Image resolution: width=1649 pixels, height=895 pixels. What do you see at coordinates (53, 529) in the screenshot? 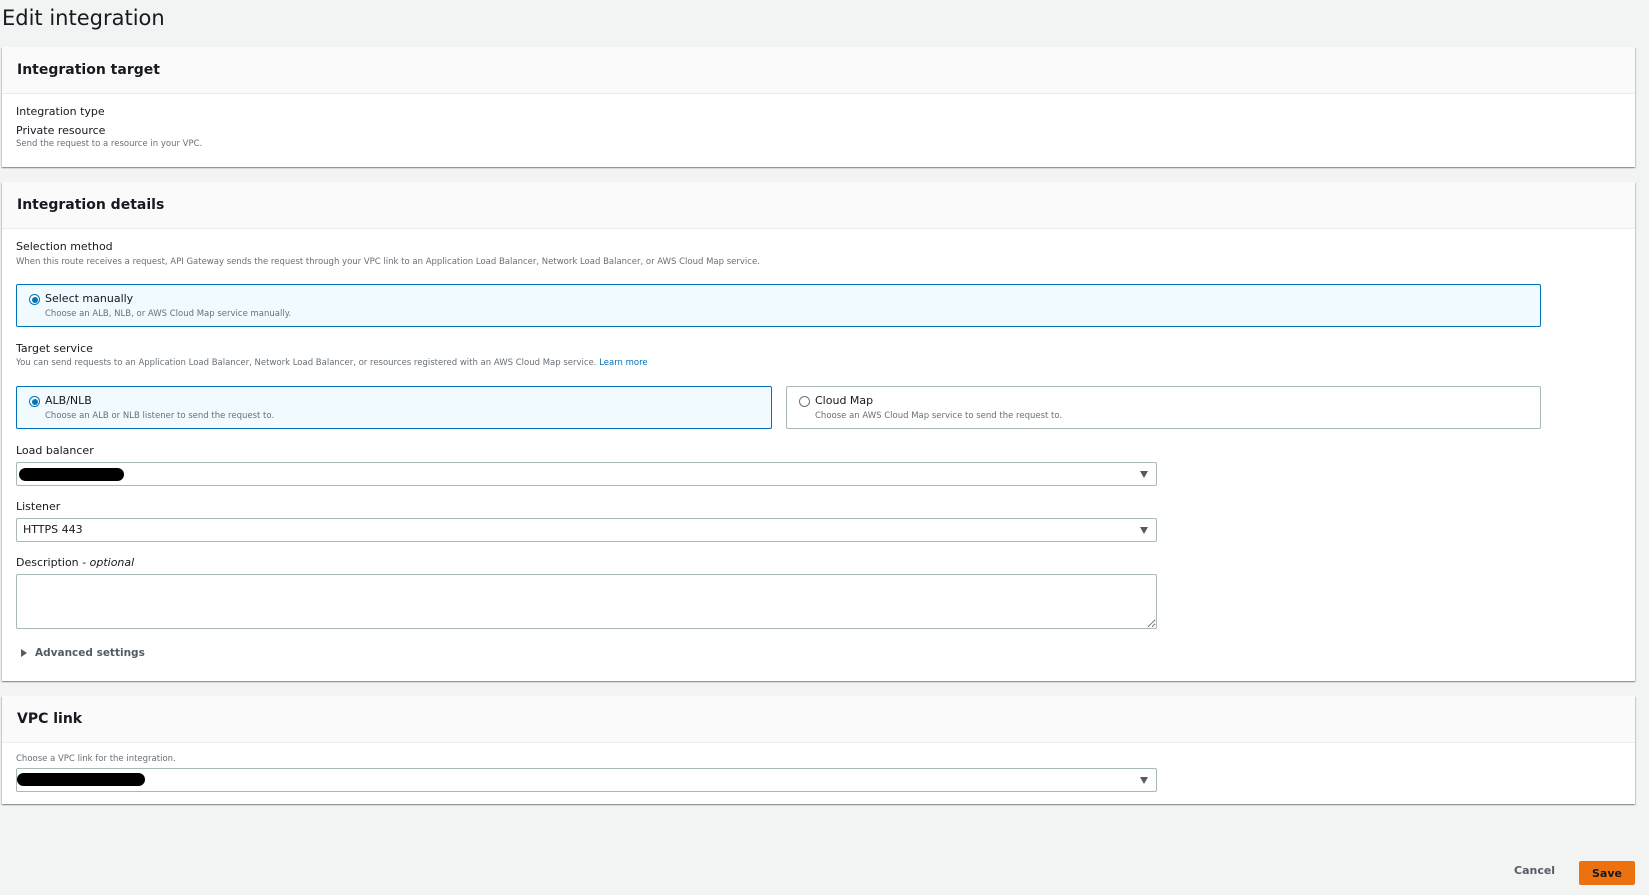
I see `listener-value: HTTPS 443` at bounding box center [53, 529].